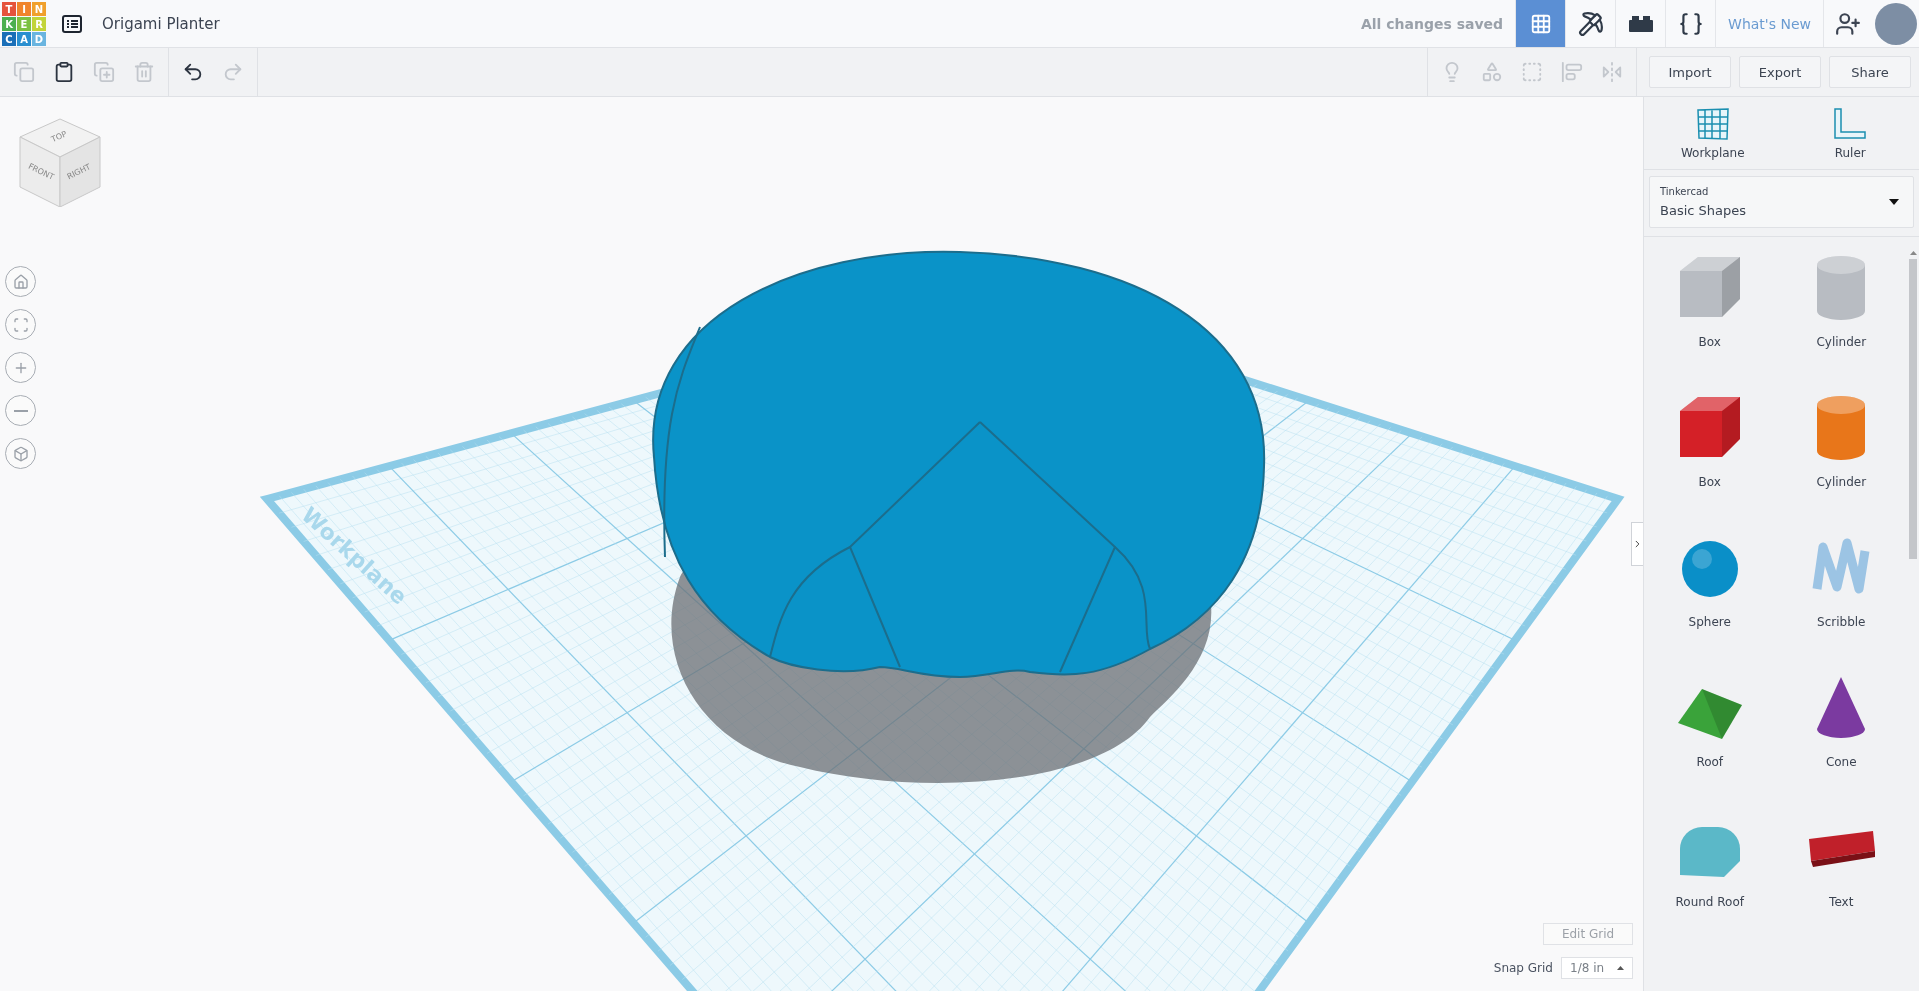  What do you see at coordinates (24, 72) in the screenshot?
I see `copy-icon` at bounding box center [24, 72].